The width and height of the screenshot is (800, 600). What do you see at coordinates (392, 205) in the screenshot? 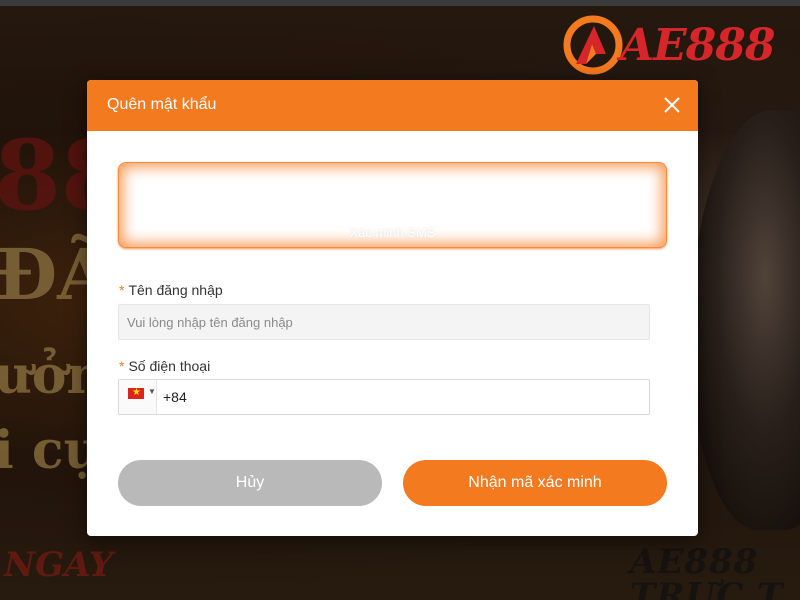
I see `sms-verification-option: Xác minh SMS` at bounding box center [392, 205].